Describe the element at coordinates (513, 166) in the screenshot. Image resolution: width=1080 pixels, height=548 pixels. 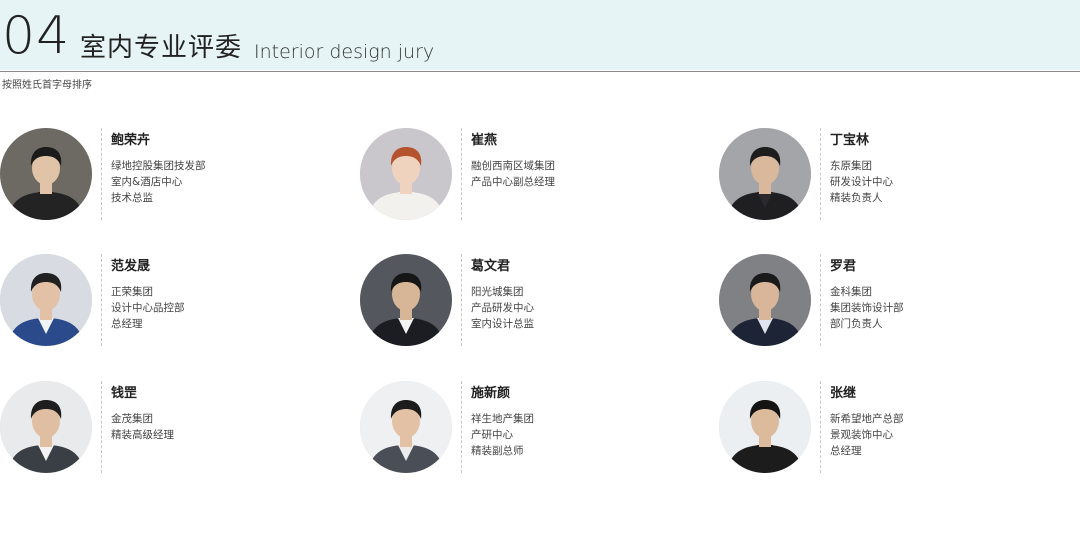
I see `juror-title-line: 融创西南区域集团` at that location.